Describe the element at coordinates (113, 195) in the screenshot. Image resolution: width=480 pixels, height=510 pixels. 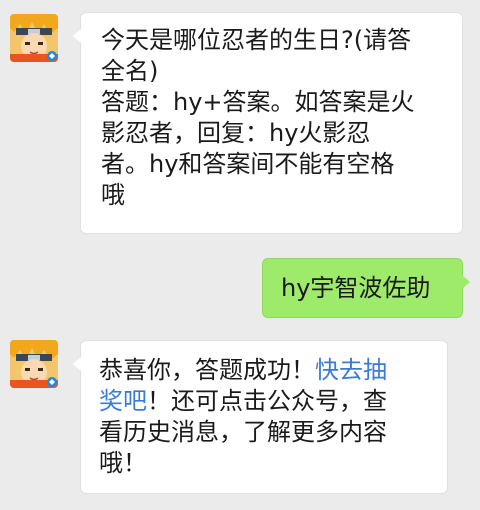
I see `message-text-line: 哦` at that location.